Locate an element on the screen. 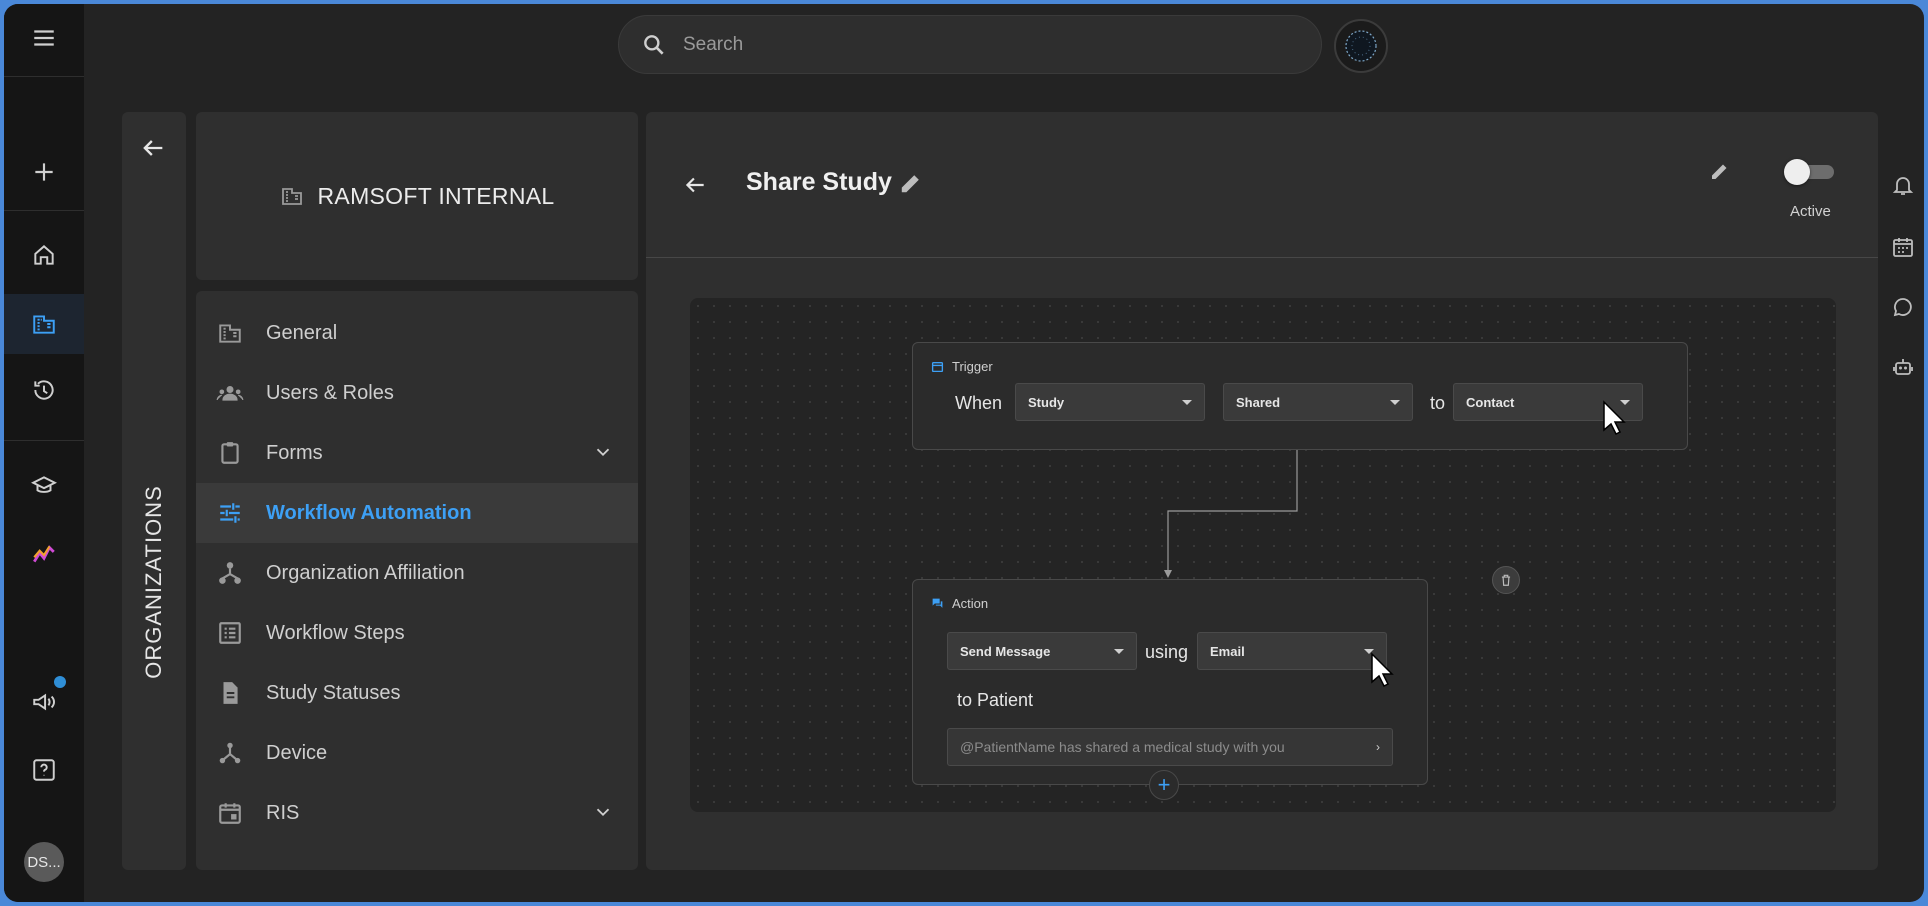  organizations-panel: ORGANIZATIONS is located at coordinates (154, 491).